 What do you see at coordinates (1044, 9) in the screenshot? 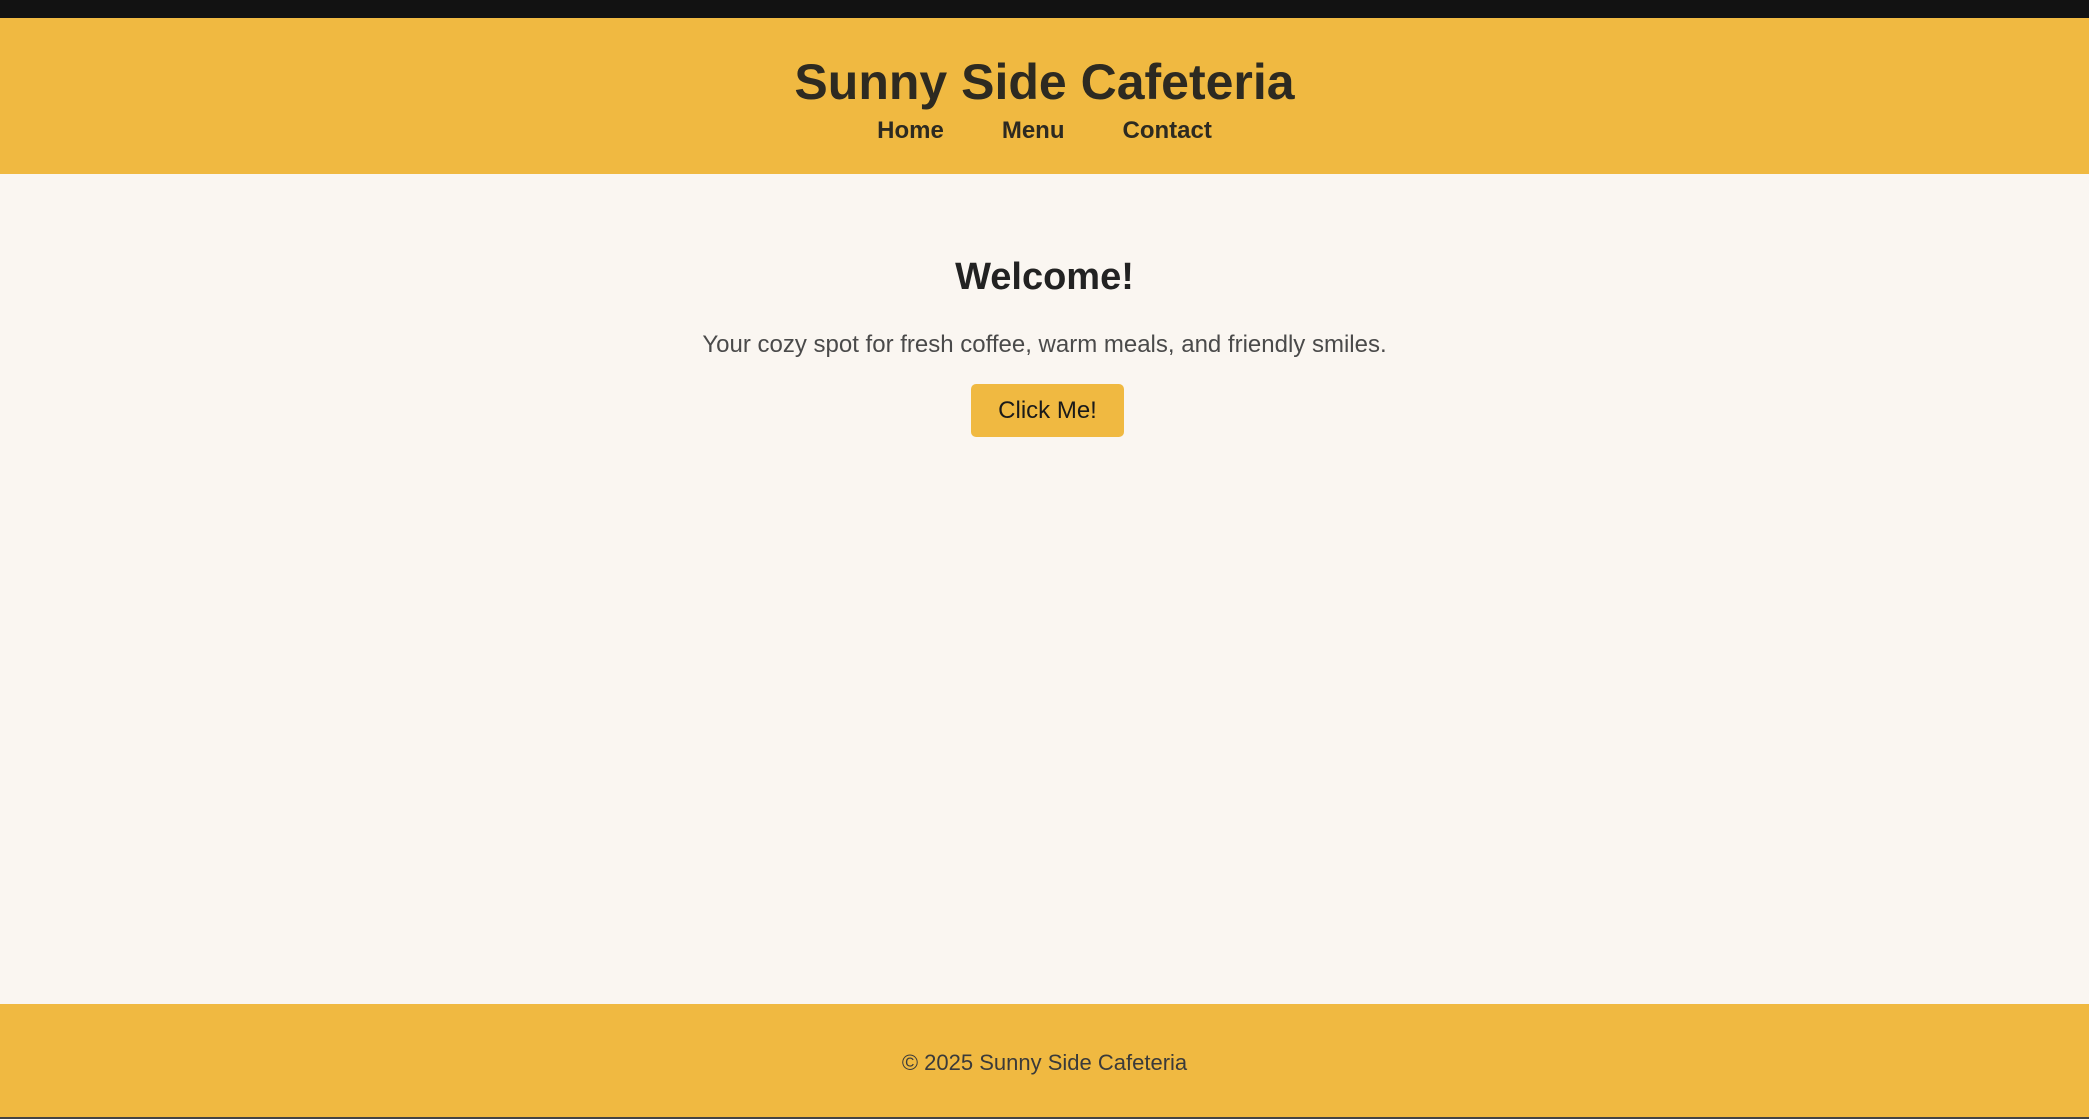
I see `window-top-edge` at bounding box center [1044, 9].